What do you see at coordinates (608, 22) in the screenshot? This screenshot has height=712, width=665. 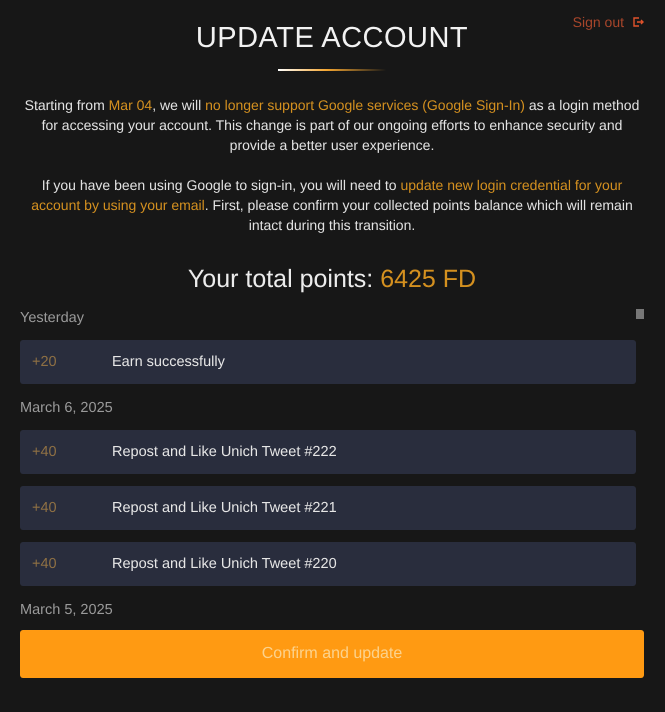 I see `sign-out-link: Sign out` at bounding box center [608, 22].